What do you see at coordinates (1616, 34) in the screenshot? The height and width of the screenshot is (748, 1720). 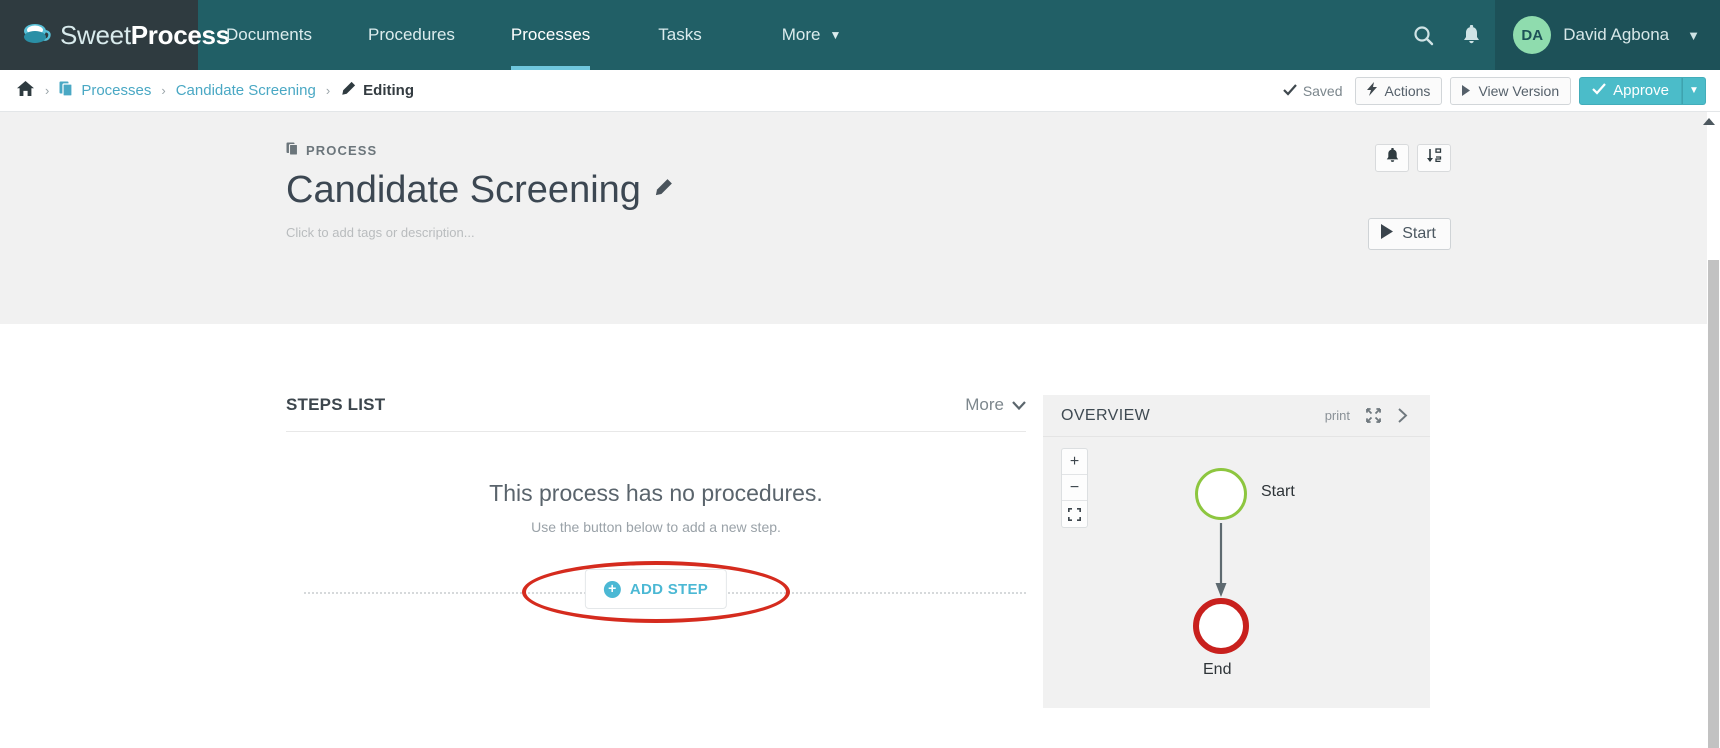 I see `user-name: David Agbona` at bounding box center [1616, 34].